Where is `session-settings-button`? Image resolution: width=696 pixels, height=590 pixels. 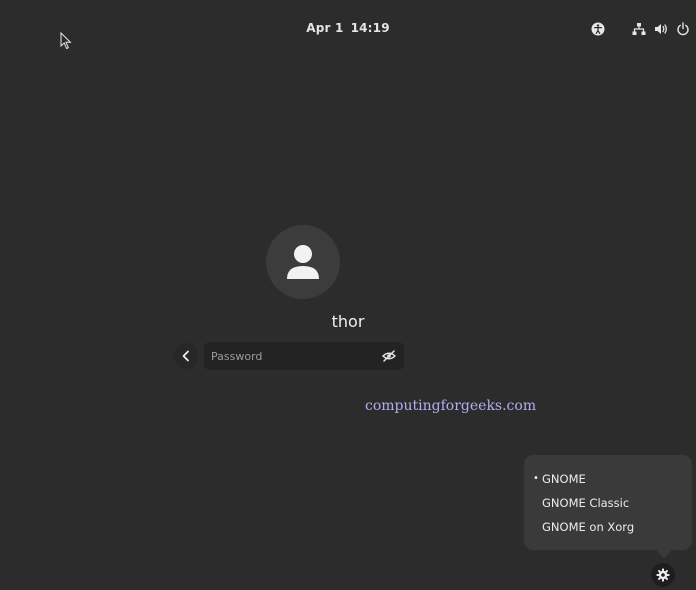 session-settings-button is located at coordinates (663, 575).